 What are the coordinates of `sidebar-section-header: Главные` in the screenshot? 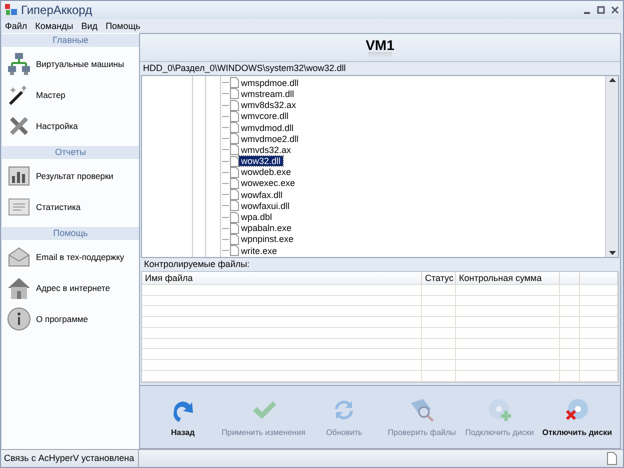 It's located at (70, 40).